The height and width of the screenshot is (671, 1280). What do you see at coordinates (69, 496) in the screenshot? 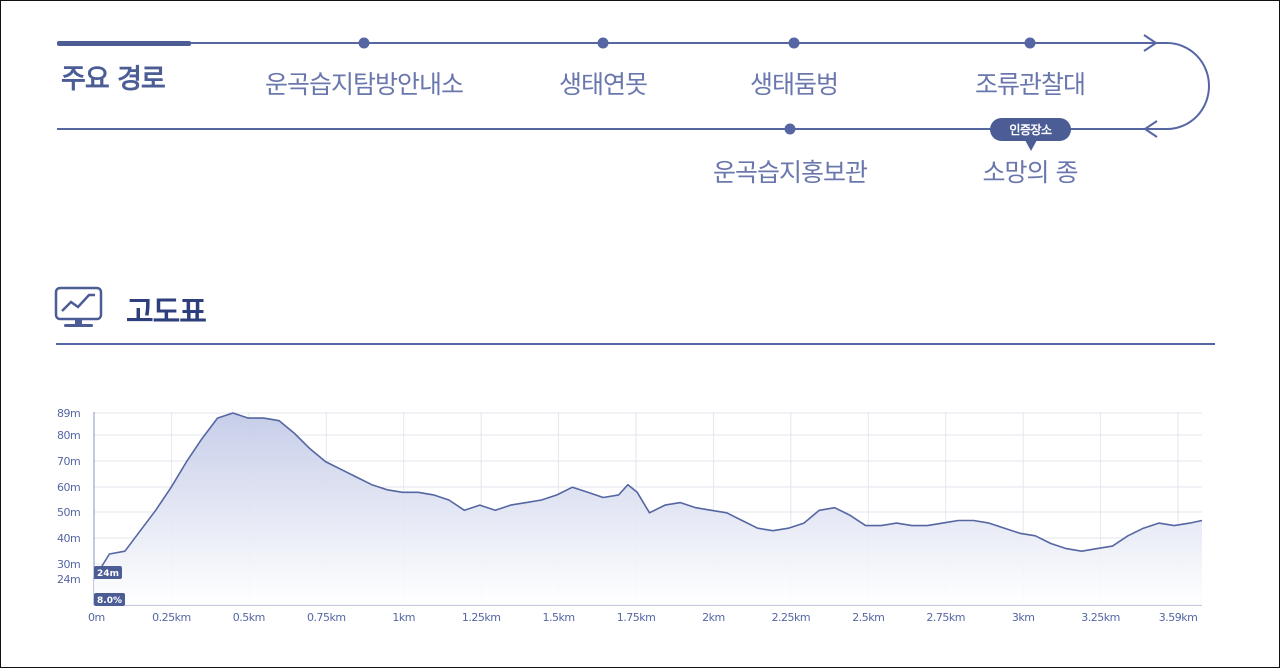
I see `y-axis-ticks: 24m 30m 40m 50m 60m 70m 80m 89m` at bounding box center [69, 496].